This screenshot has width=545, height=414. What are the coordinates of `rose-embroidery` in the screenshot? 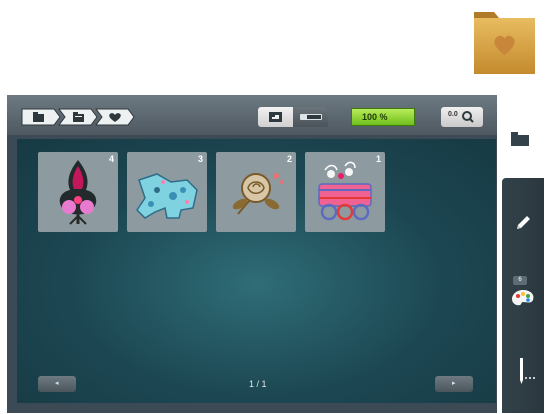 It's located at (258, 194).